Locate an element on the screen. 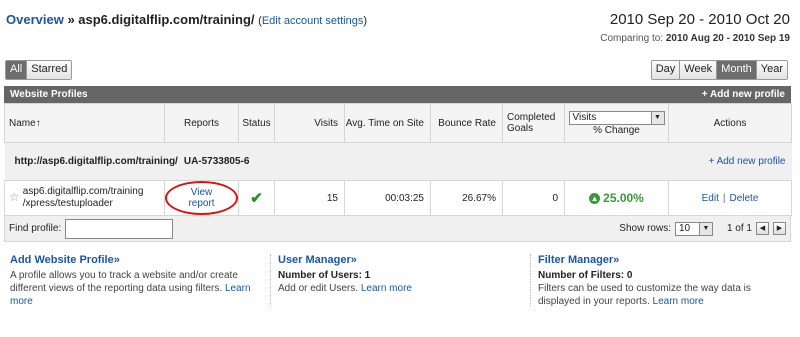 Image resolution: width=800 pixels, height=337 pixels. sort-arrow-icon: ↑ is located at coordinates (38, 123).